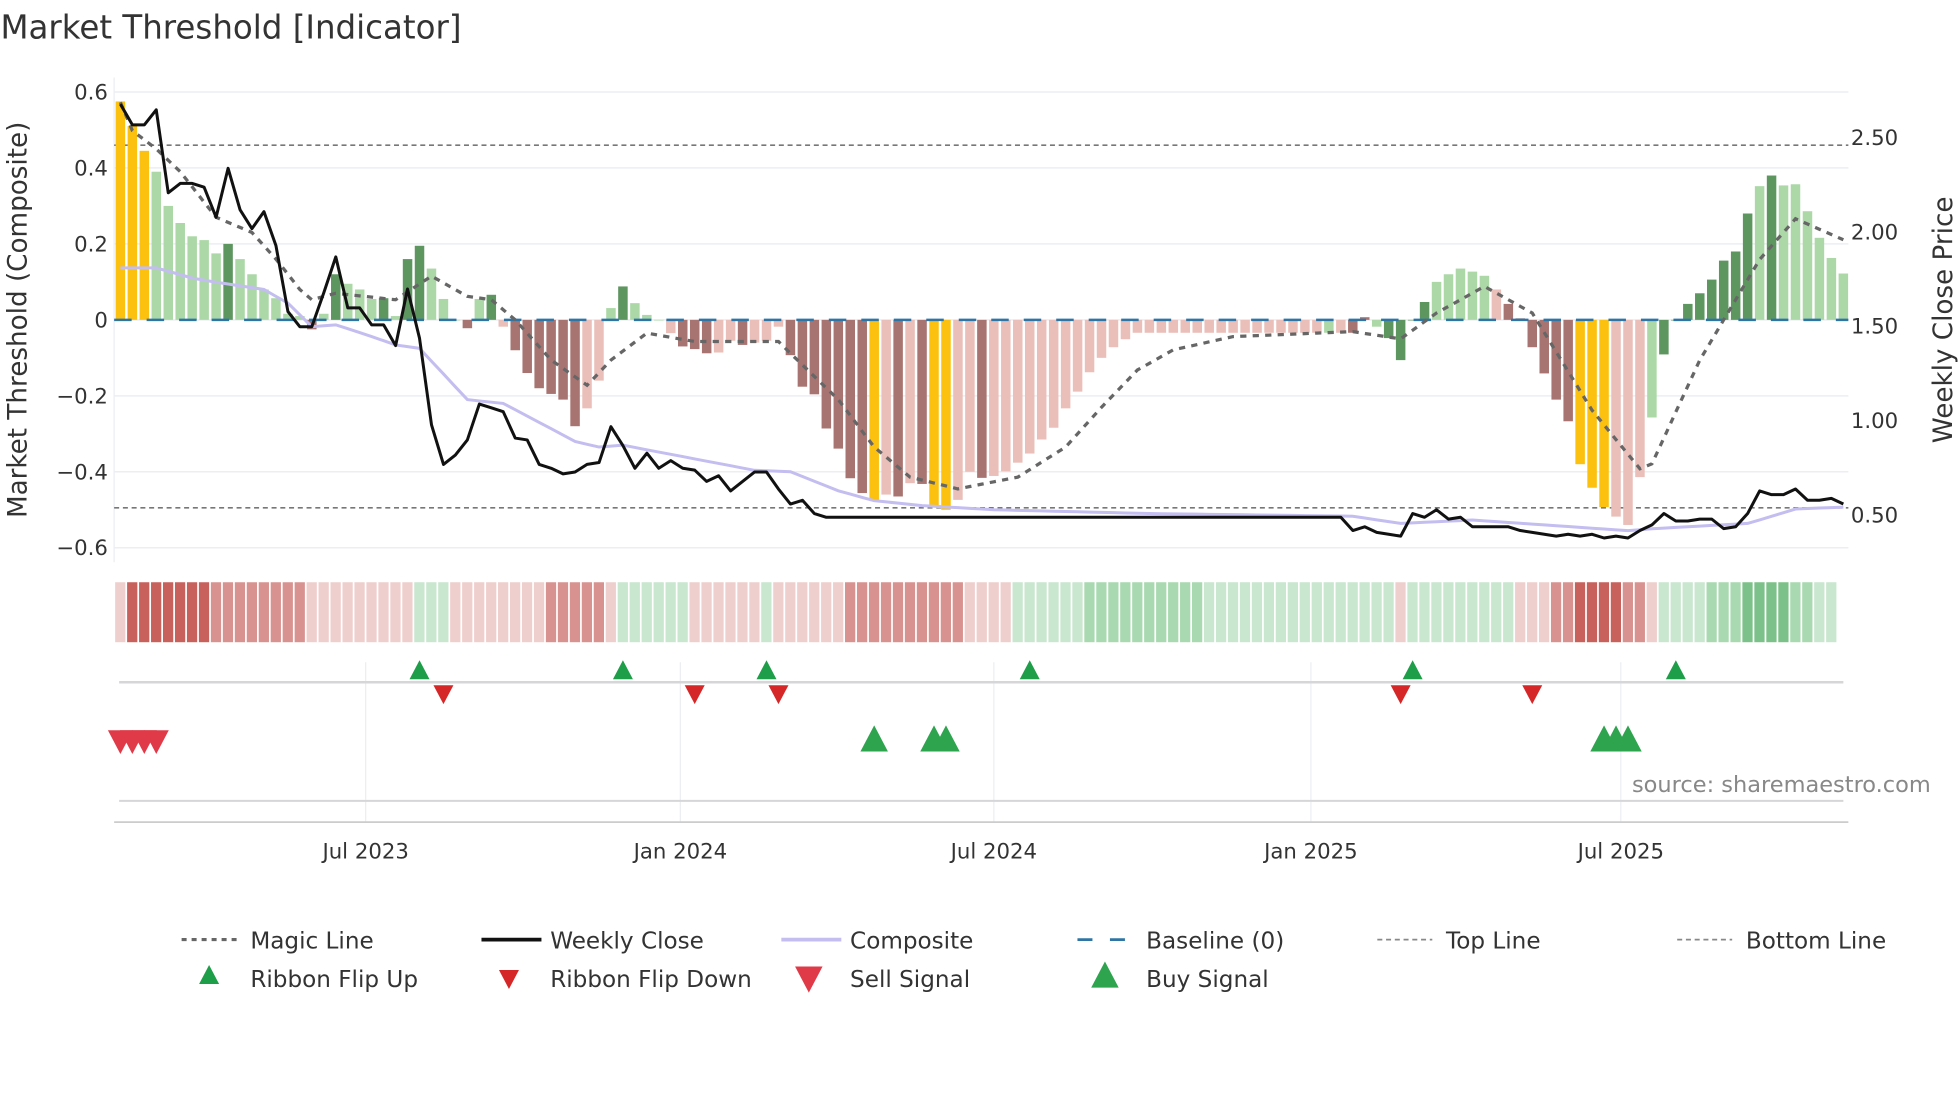  What do you see at coordinates (508, 980) in the screenshot?
I see `ribbon-flip-down-legend-icon` at bounding box center [508, 980].